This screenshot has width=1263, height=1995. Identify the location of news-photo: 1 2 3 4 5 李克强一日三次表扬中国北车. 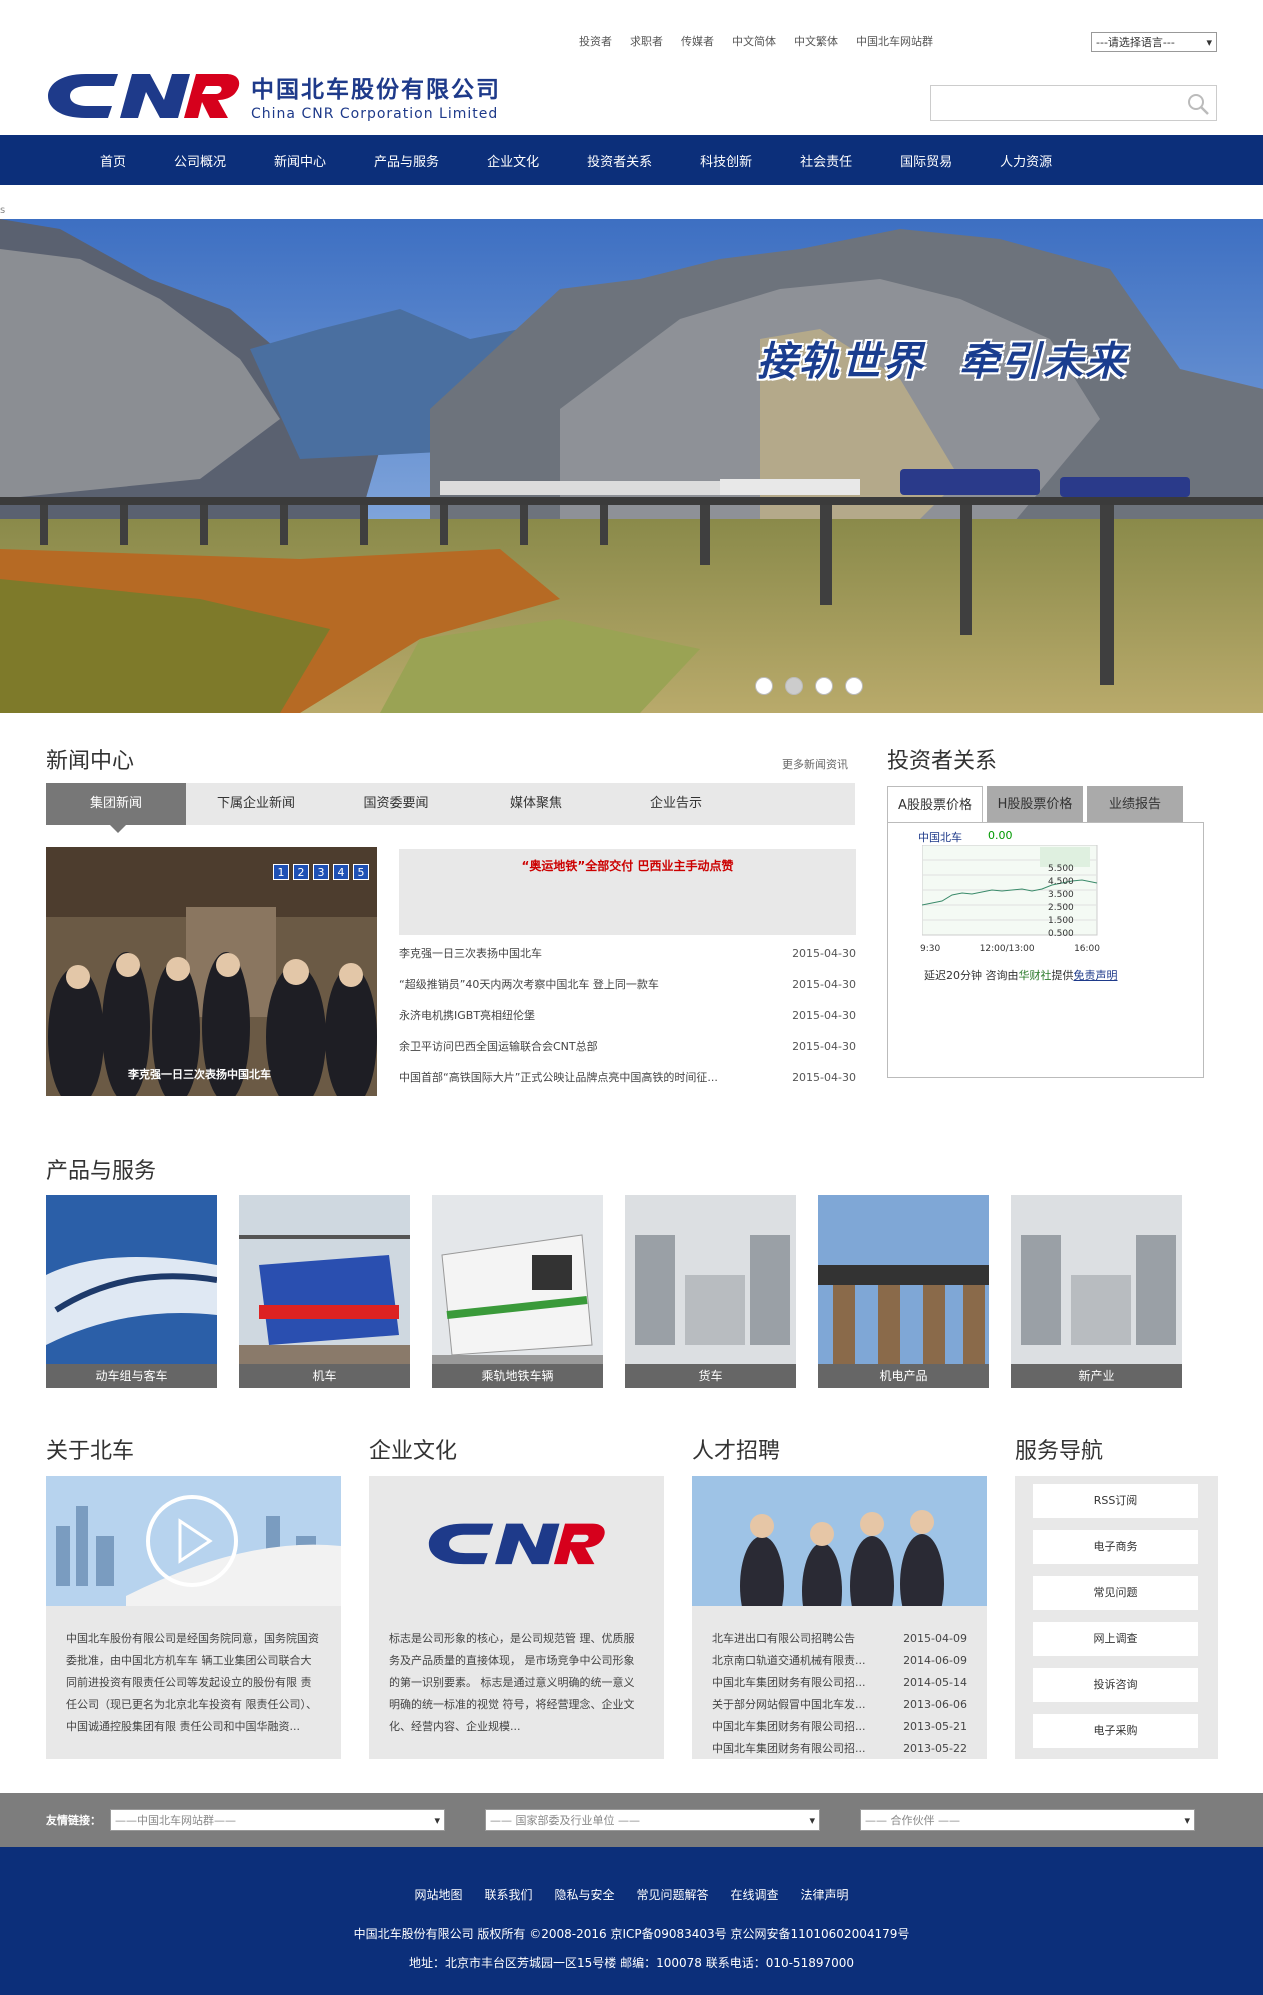
(211, 971).